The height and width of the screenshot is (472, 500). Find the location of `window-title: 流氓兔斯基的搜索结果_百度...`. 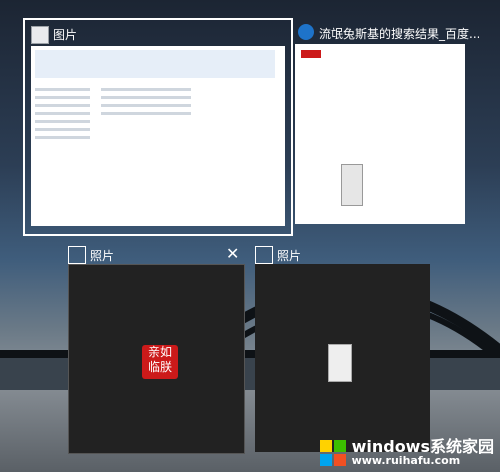

window-title: 流氓兔斯基的搜索结果_百度... is located at coordinates (399, 34).